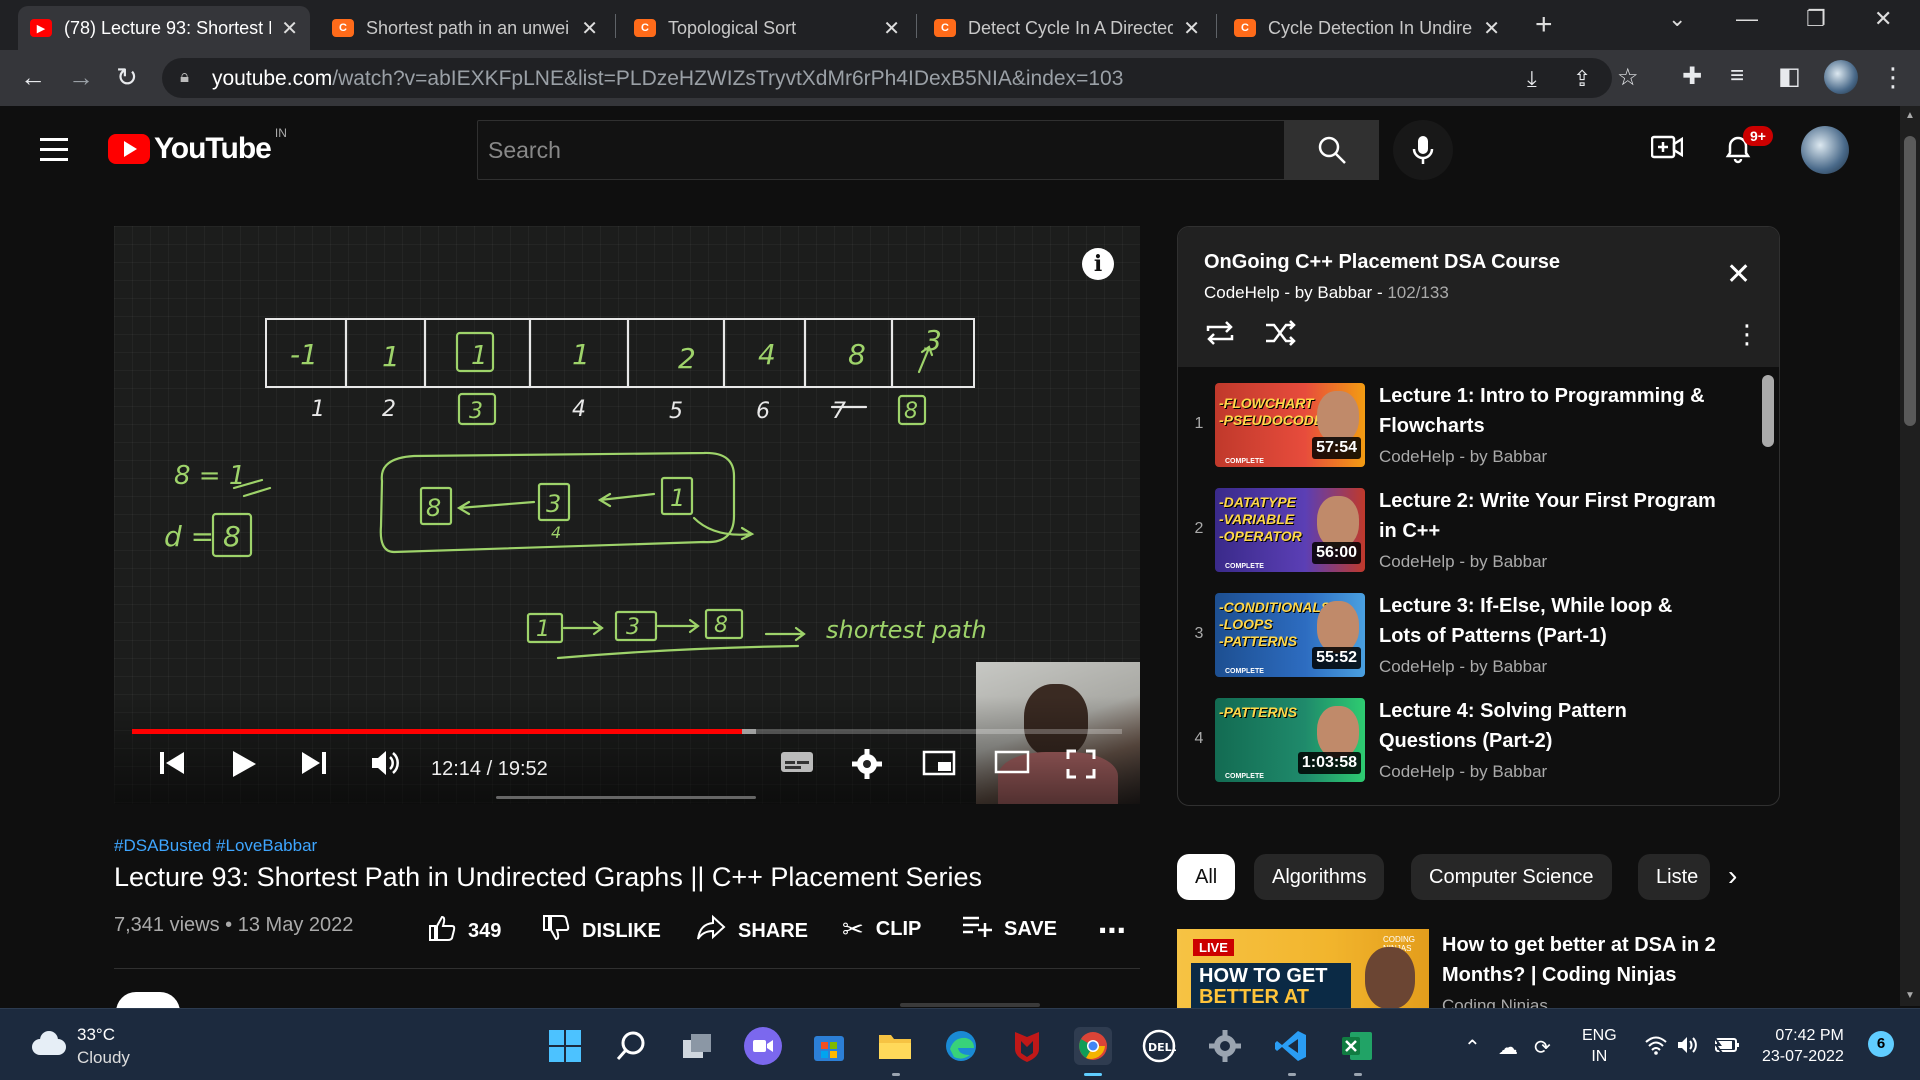 The width and height of the screenshot is (1920, 1080). I want to click on info-icon: i, so click(1098, 264).